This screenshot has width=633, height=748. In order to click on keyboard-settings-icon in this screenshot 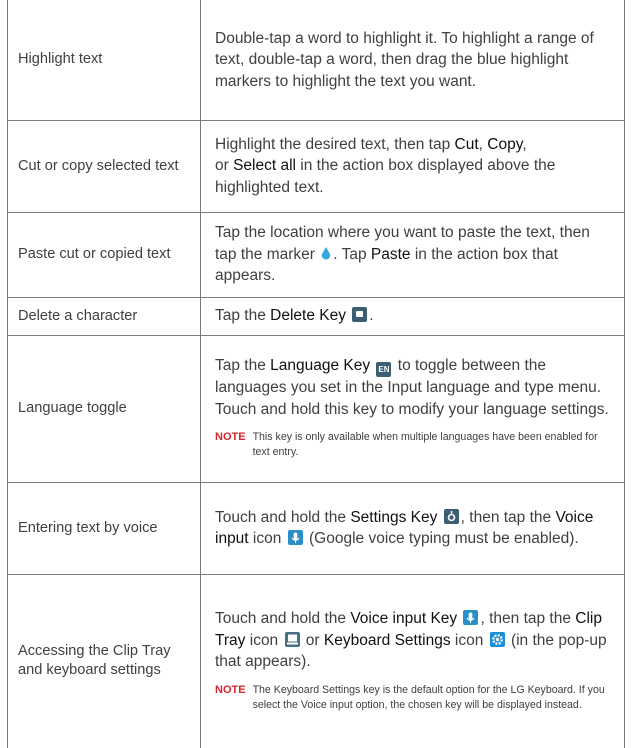, I will do `click(497, 639)`.